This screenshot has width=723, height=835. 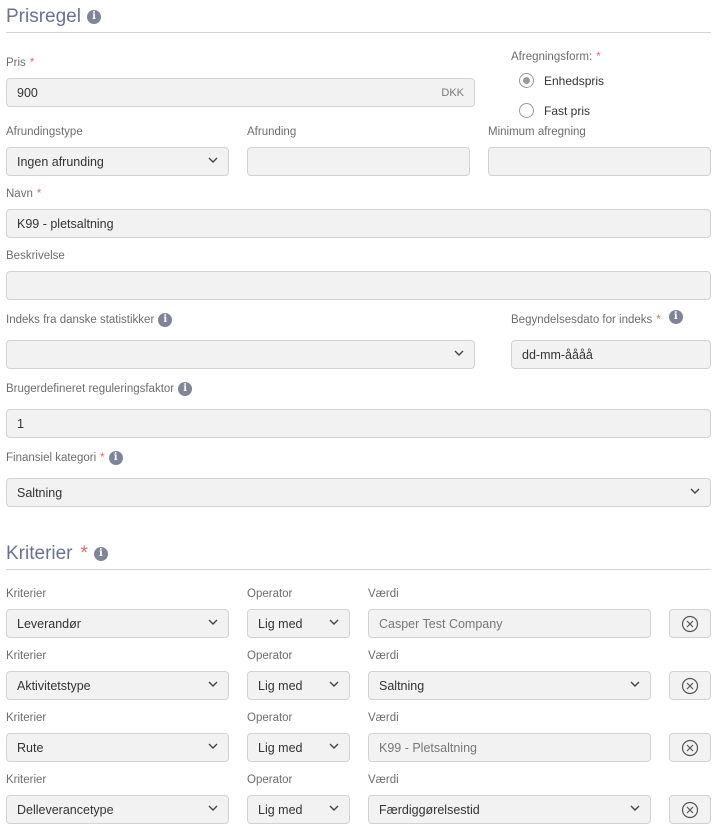 I want to click on afrundingstype-label: Afrundingstype, so click(x=44, y=132).